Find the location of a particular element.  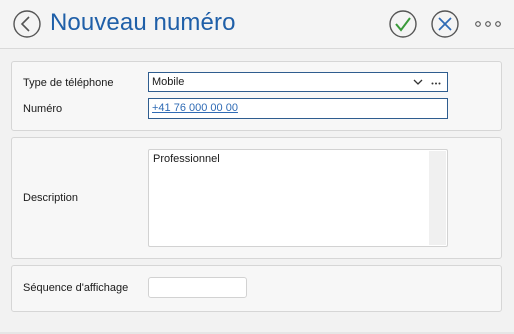

page-title: Nouveau numéro is located at coordinates (143, 22).